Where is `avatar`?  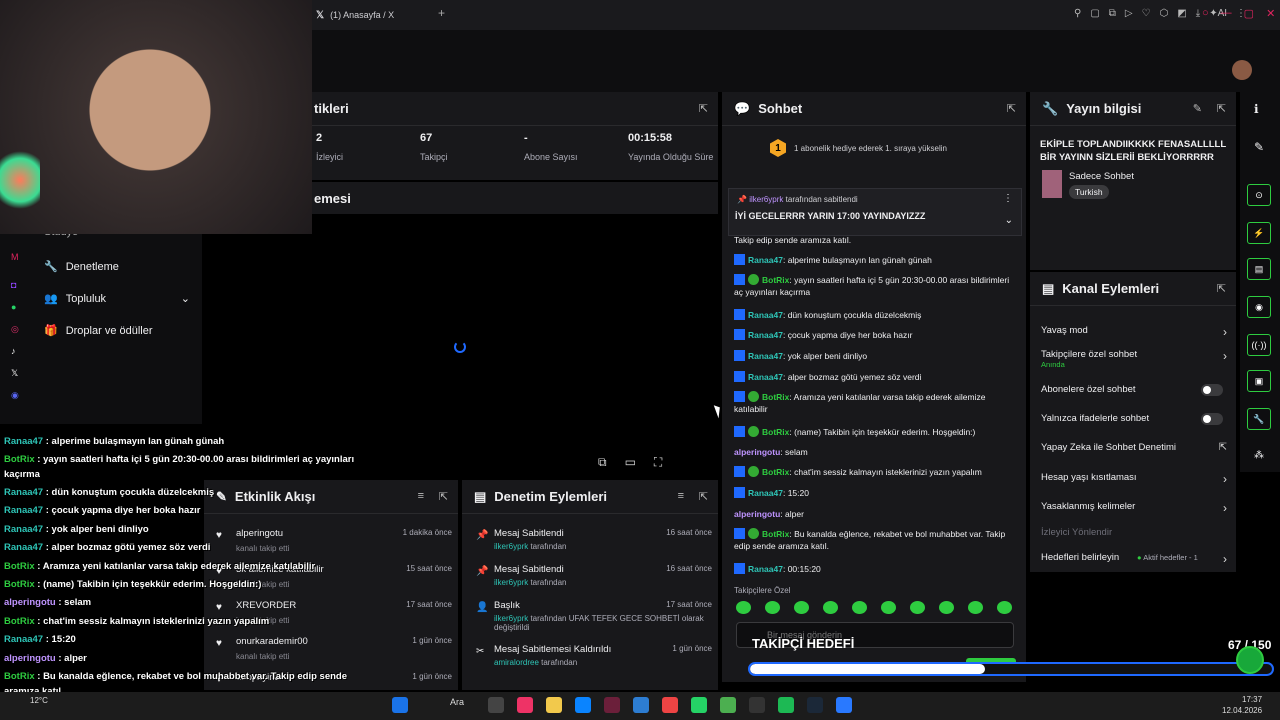 avatar is located at coordinates (1242, 70).